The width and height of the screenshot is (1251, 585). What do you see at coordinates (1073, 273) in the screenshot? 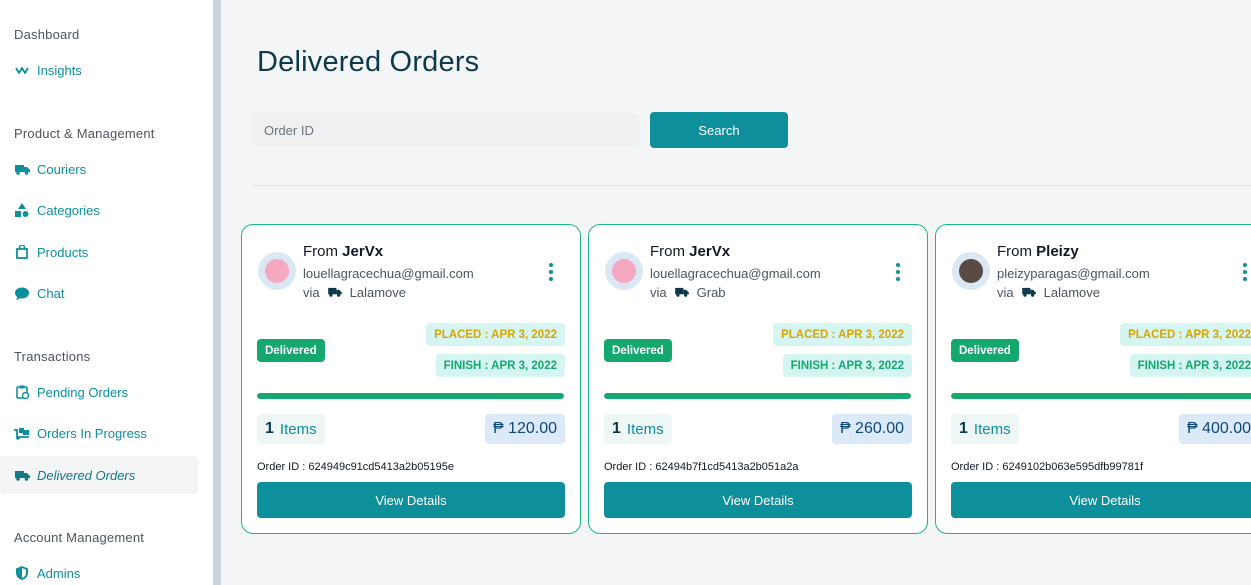
I see `sender-email: pleizyparagas@gmail.com` at bounding box center [1073, 273].